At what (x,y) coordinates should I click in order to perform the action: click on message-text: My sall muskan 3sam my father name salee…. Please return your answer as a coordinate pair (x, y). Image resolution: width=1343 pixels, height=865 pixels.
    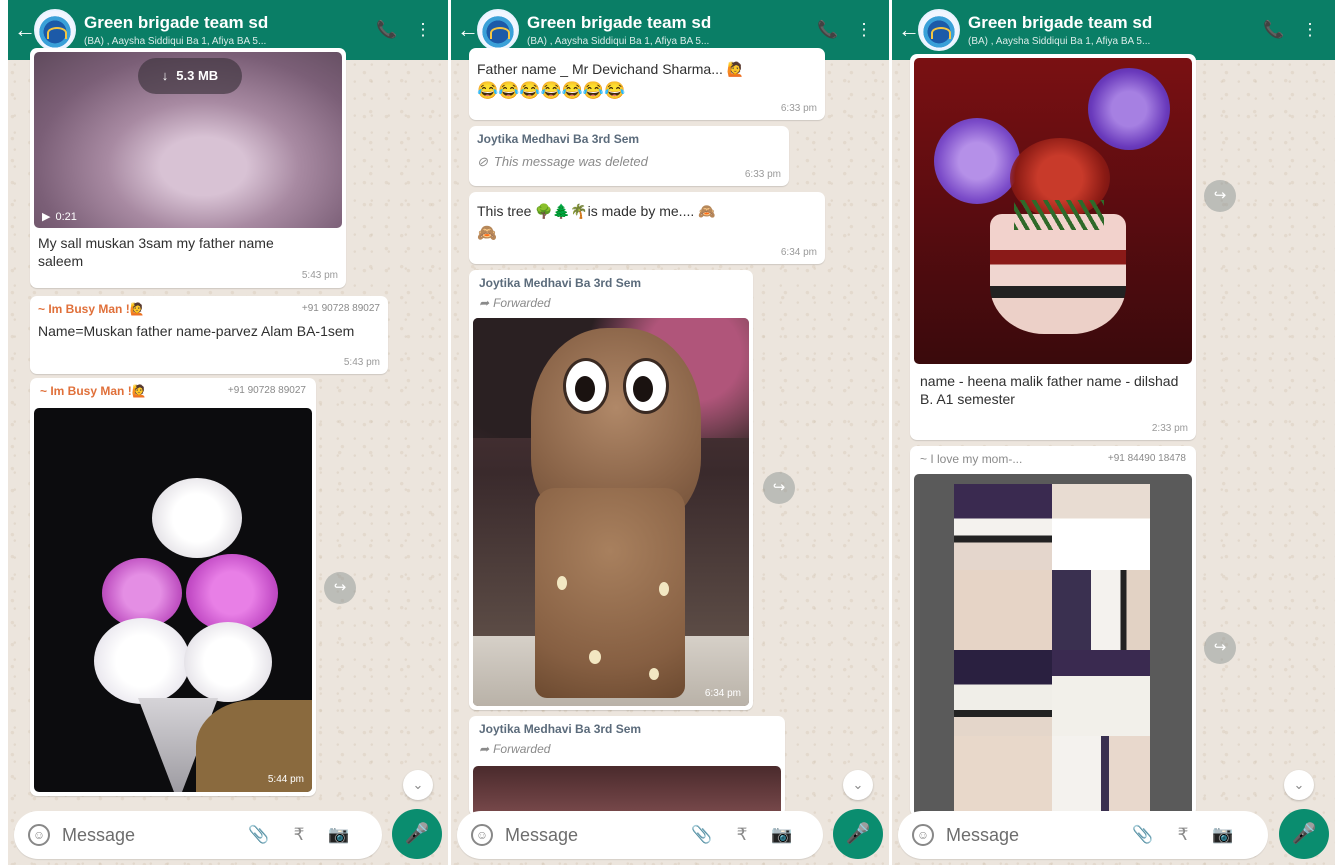
    Looking at the image, I should click on (156, 252).